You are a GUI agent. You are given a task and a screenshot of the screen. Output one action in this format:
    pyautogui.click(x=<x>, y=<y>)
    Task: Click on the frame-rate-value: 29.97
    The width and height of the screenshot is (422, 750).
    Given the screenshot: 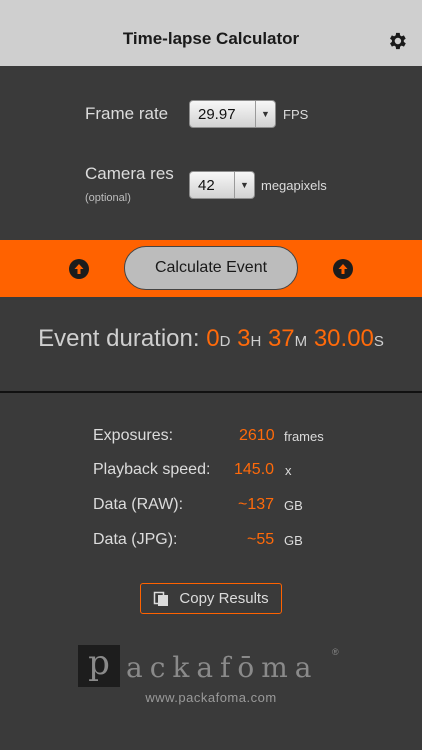 What is the action you would take?
    pyautogui.click(x=217, y=114)
    